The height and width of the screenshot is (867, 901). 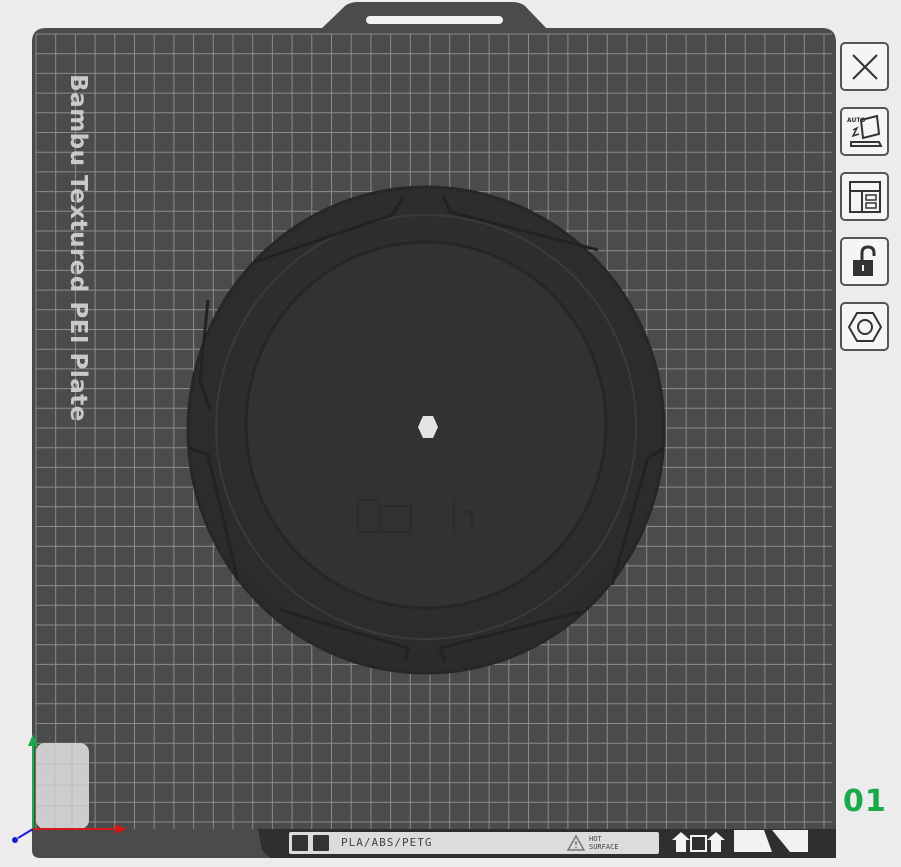 I want to click on plate-handle-slot, so click(x=434, y=20).